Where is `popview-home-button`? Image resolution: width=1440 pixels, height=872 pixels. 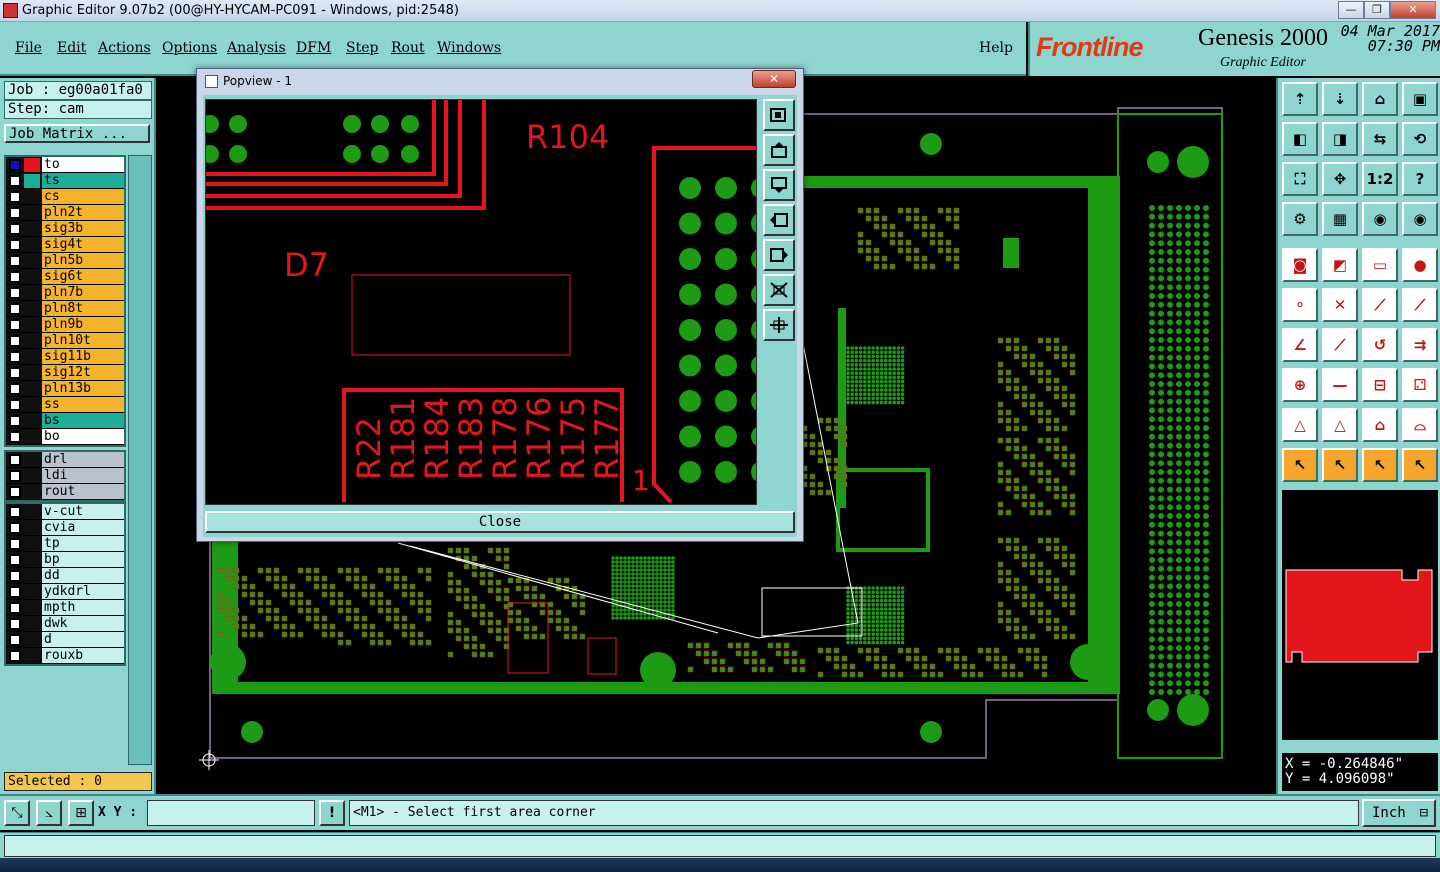 popview-home-button is located at coordinates (779, 325).